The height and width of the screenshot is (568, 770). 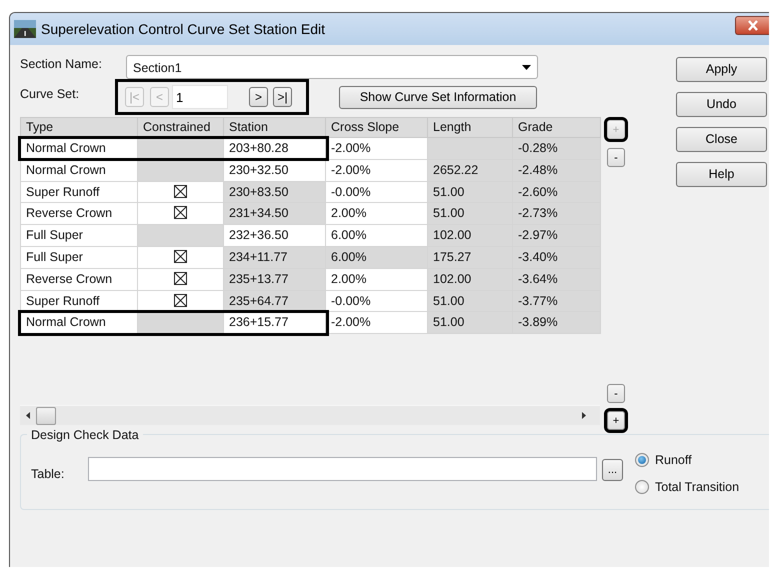 What do you see at coordinates (28, 415) in the screenshot?
I see `left-arrow-icon` at bounding box center [28, 415].